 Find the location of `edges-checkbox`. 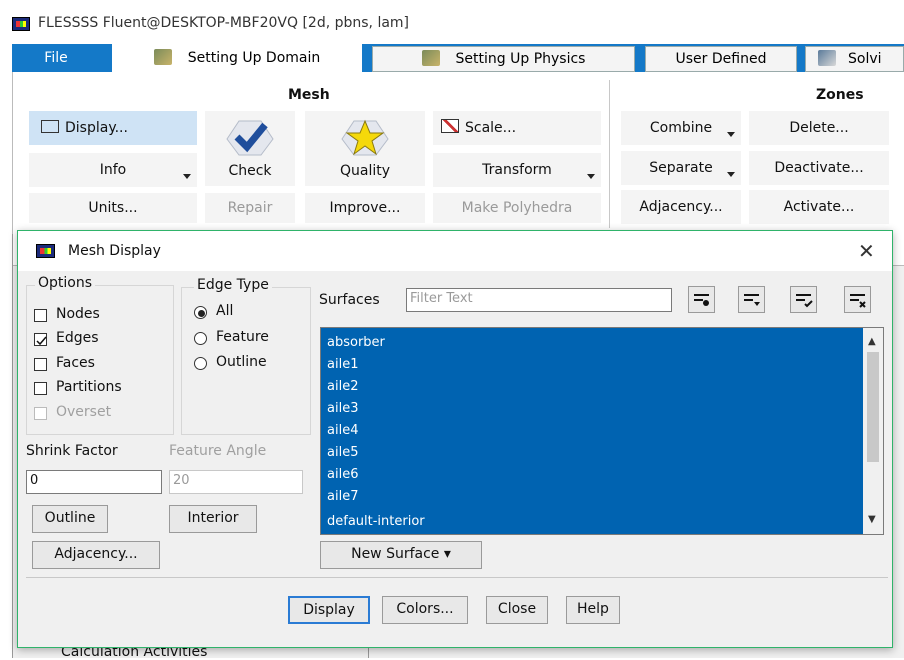

edges-checkbox is located at coordinates (40, 339).